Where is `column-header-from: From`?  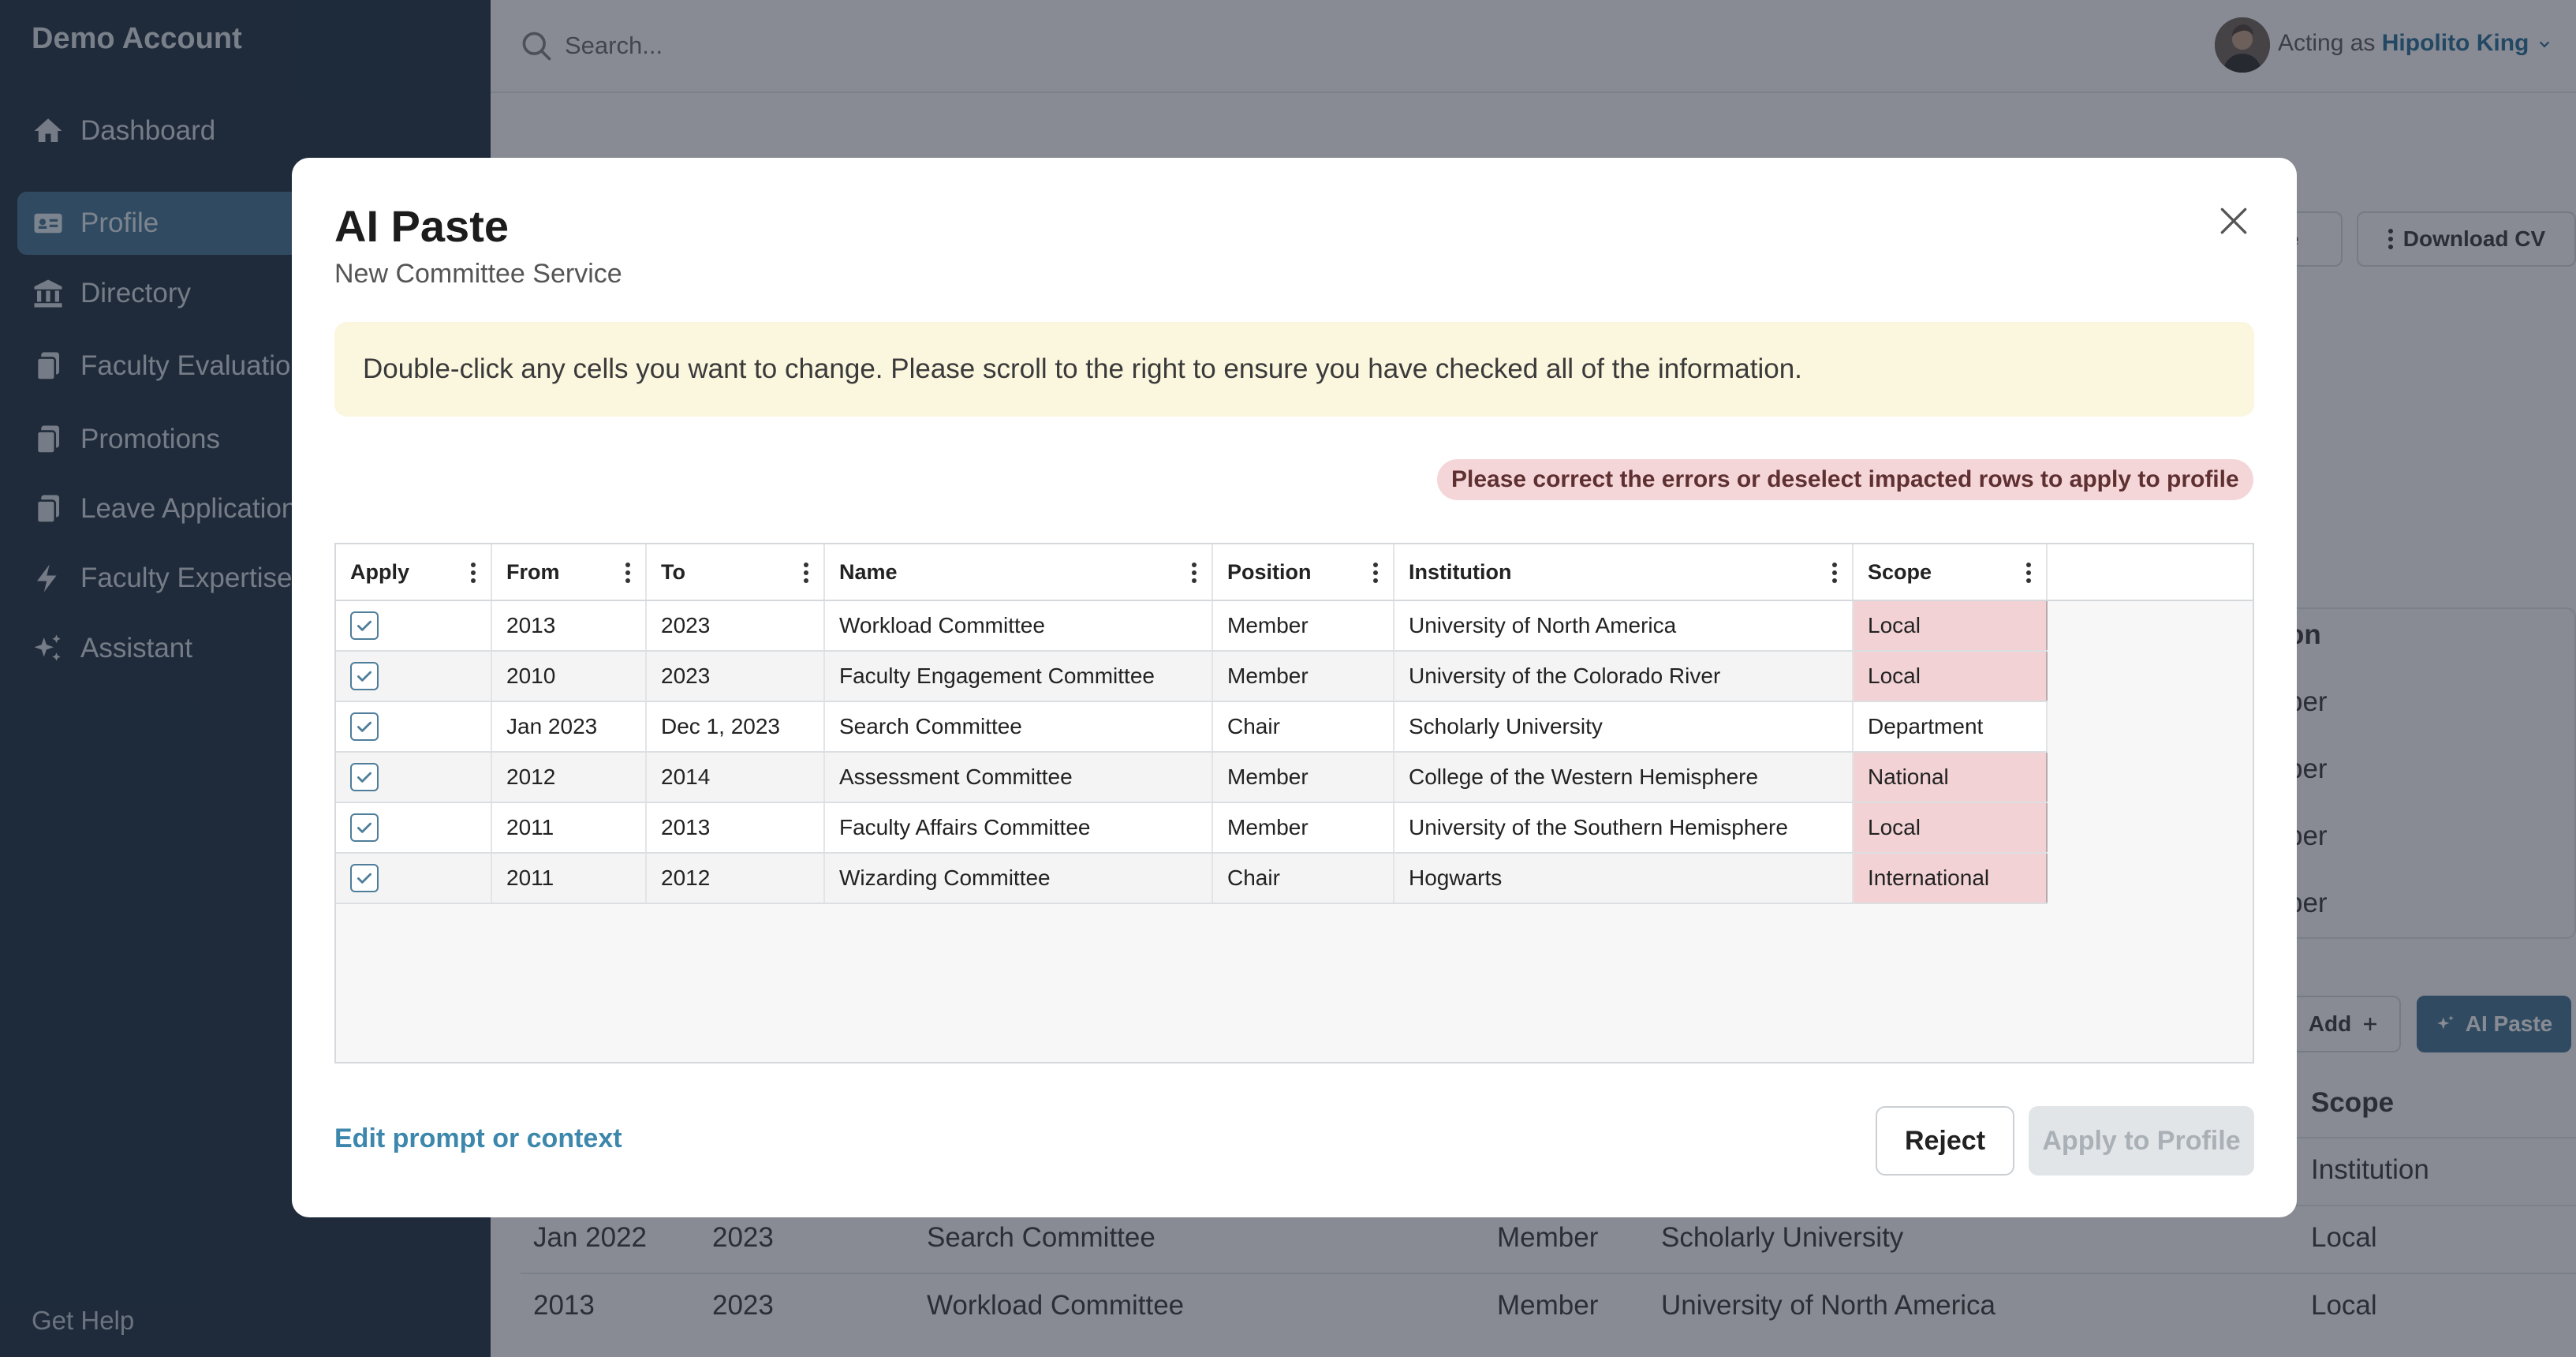
column-header-from: From is located at coordinates (569, 572).